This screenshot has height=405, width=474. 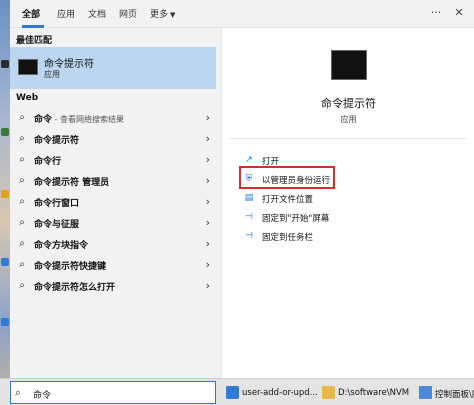 What do you see at coordinates (249, 236) in the screenshot?
I see `pin-taskbar-icon: ⊣` at bounding box center [249, 236].